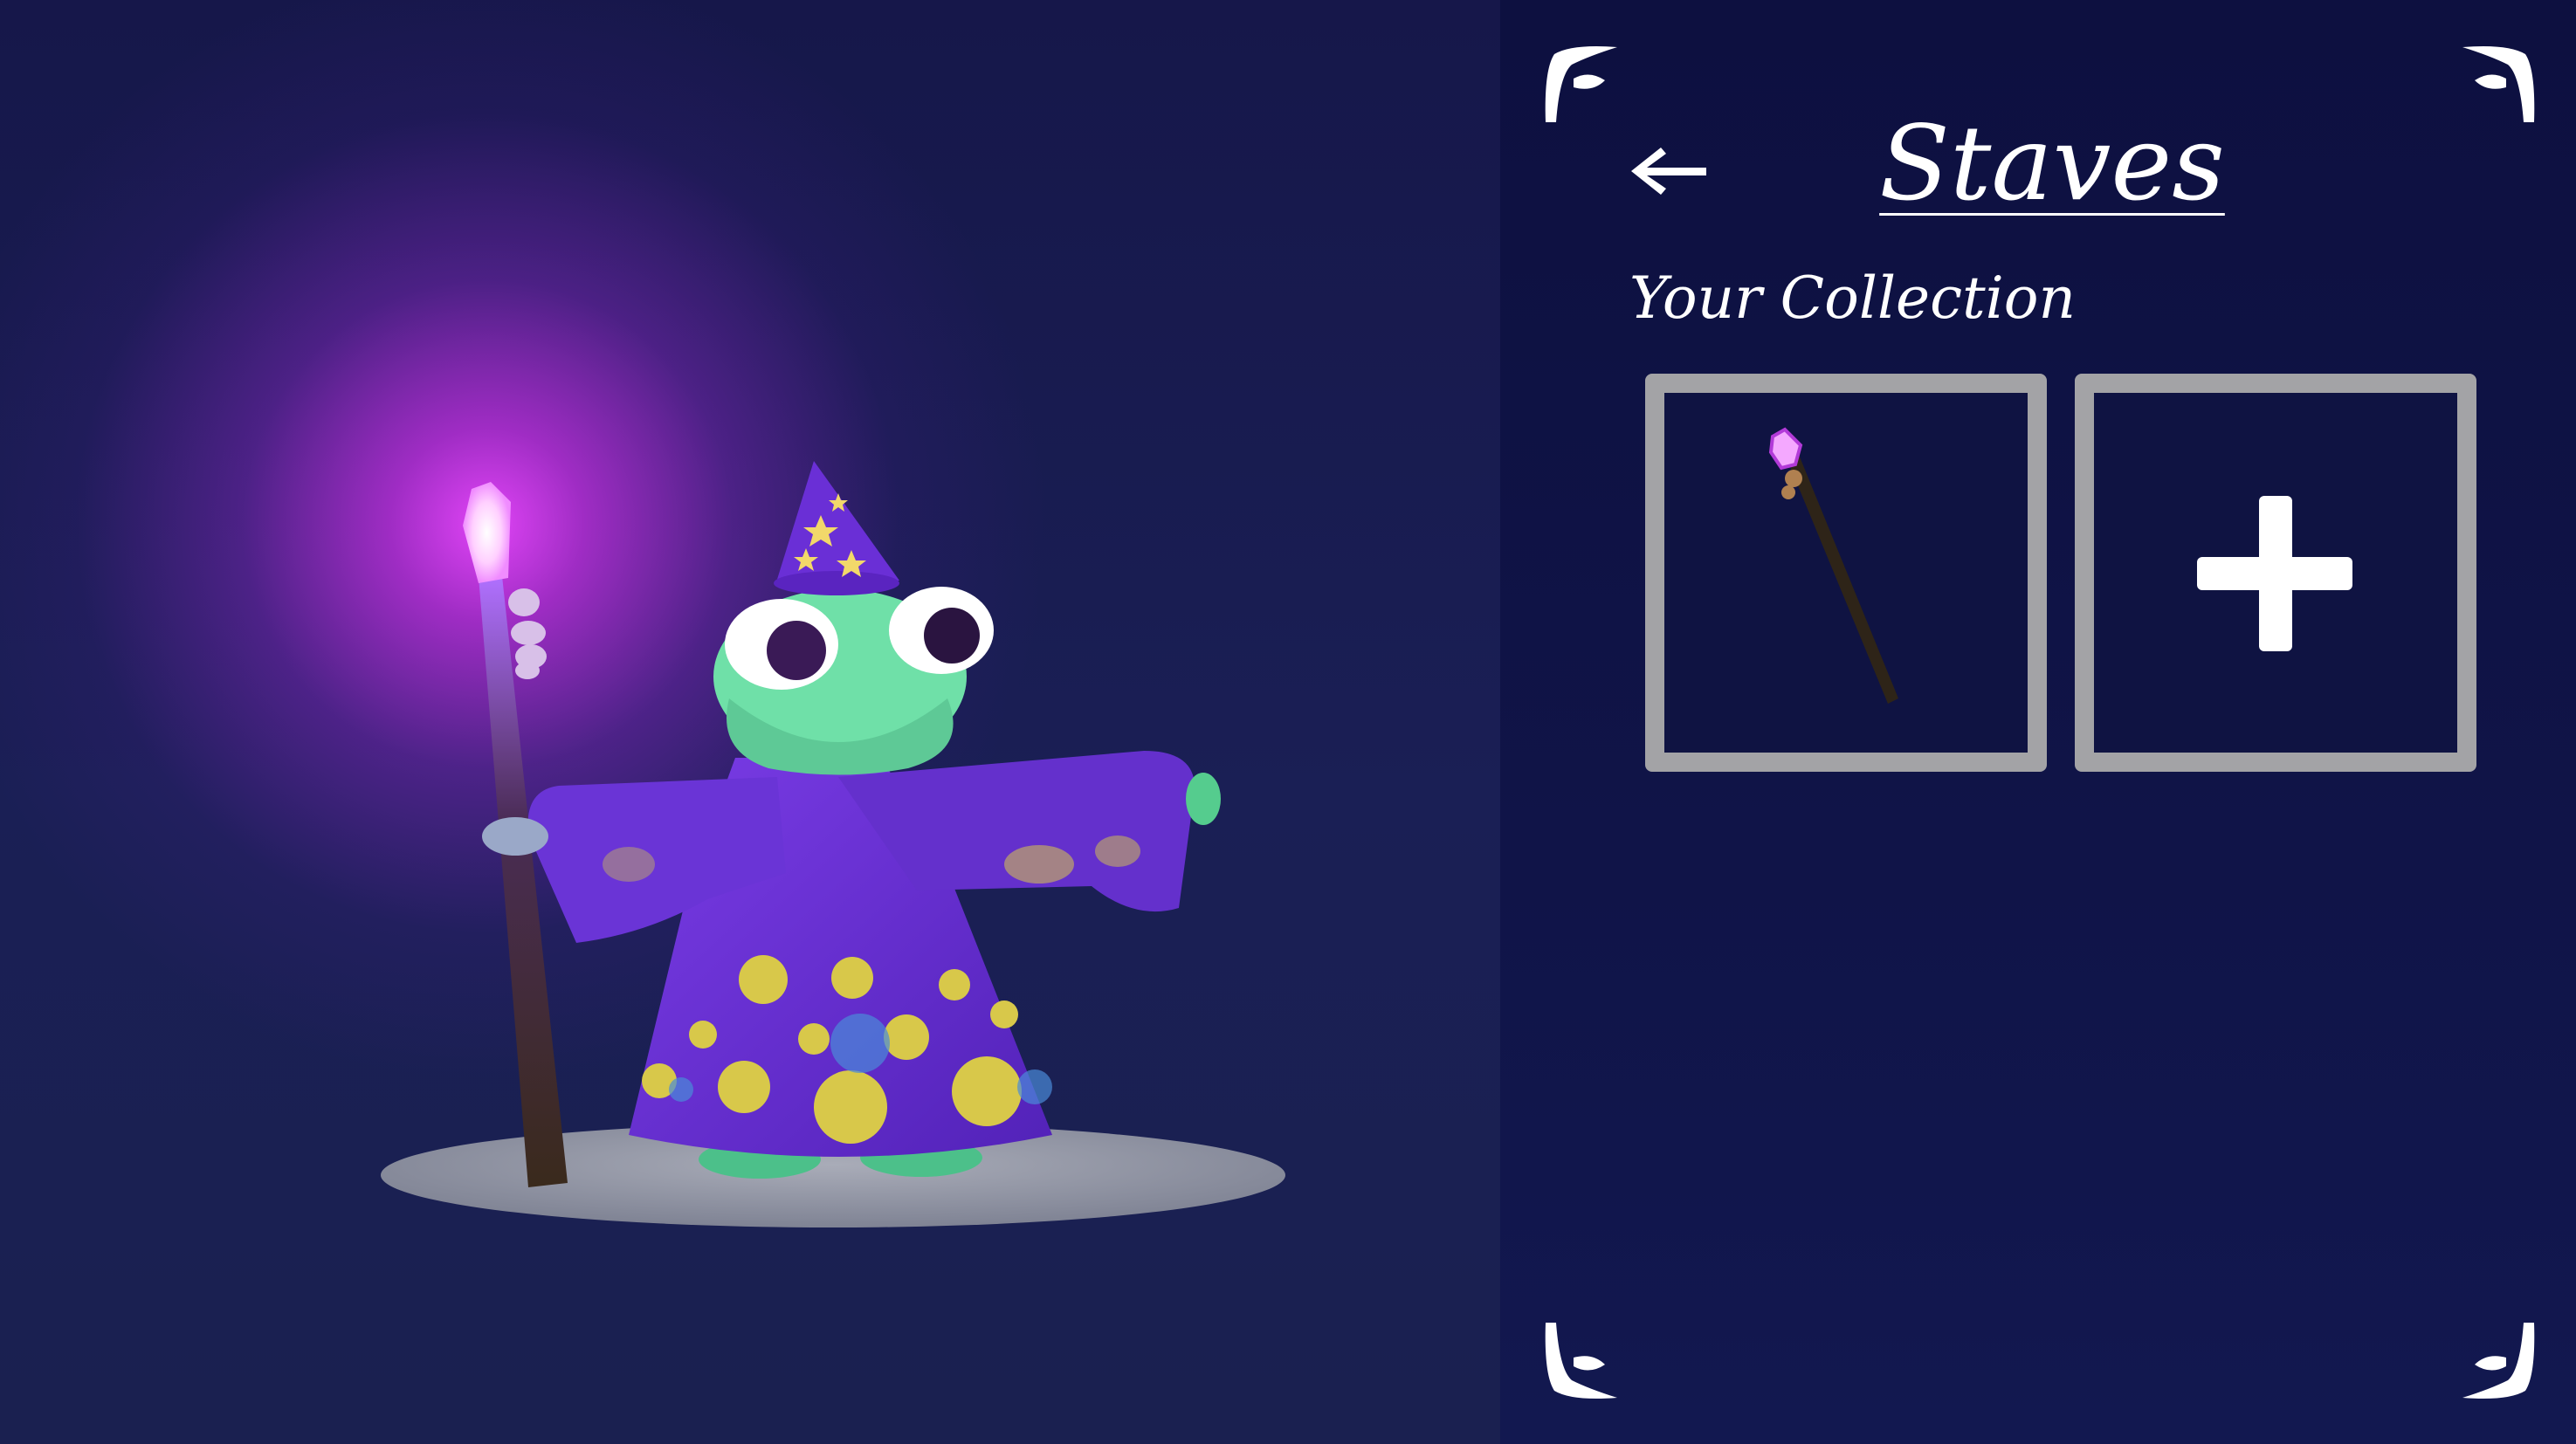 The image size is (2576, 1444). I want to click on section-heading: Your Collection, so click(1852, 298).